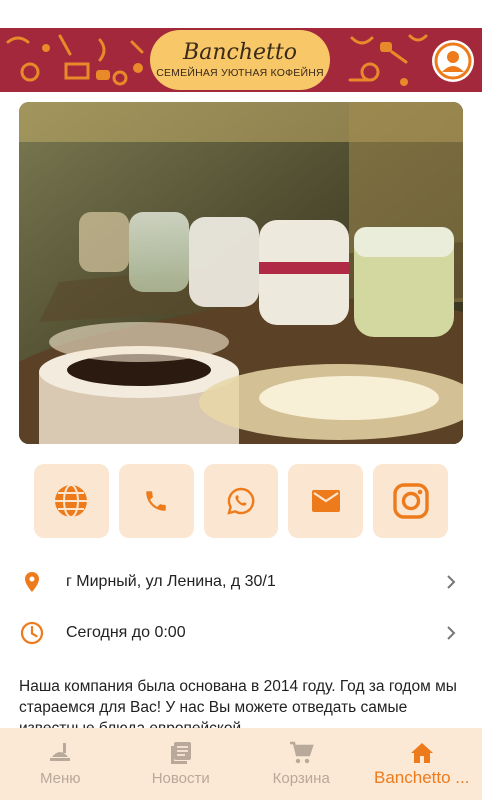 The image size is (482, 800). Describe the element at coordinates (60, 778) in the screenshot. I see `nav-label: Меню` at that location.